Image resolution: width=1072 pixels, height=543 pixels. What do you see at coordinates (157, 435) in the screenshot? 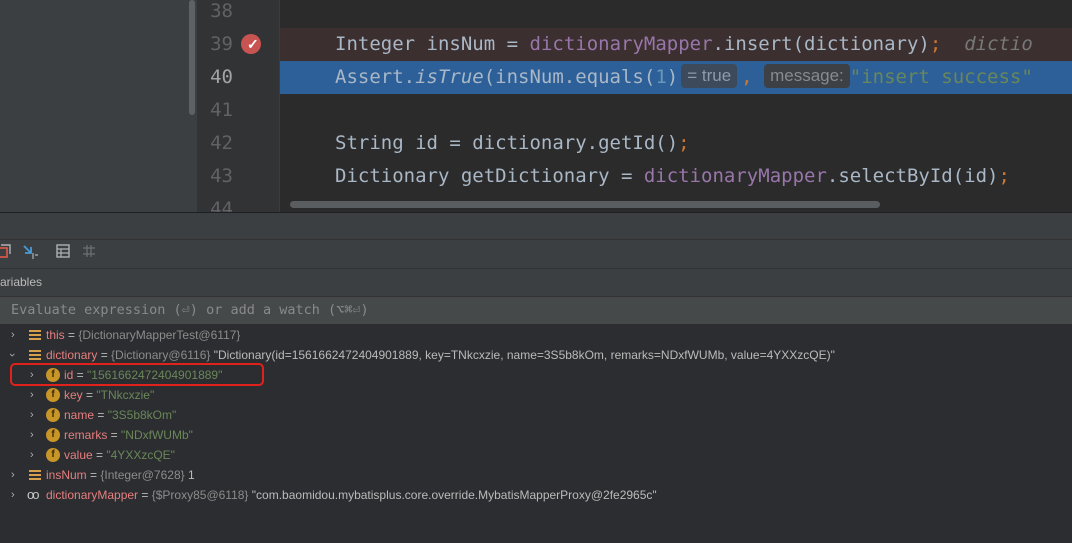
I see `field-value: "NDxfWUMb"` at bounding box center [157, 435].